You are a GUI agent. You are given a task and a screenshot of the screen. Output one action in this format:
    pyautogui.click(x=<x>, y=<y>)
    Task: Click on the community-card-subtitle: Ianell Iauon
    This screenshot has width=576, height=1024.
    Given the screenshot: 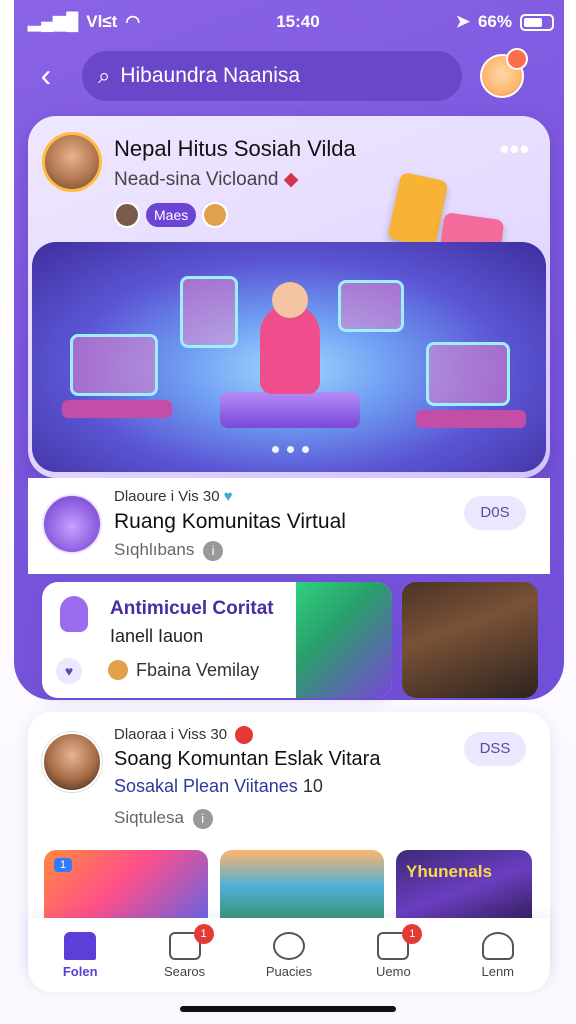 What is the action you would take?
    pyautogui.click(x=157, y=636)
    